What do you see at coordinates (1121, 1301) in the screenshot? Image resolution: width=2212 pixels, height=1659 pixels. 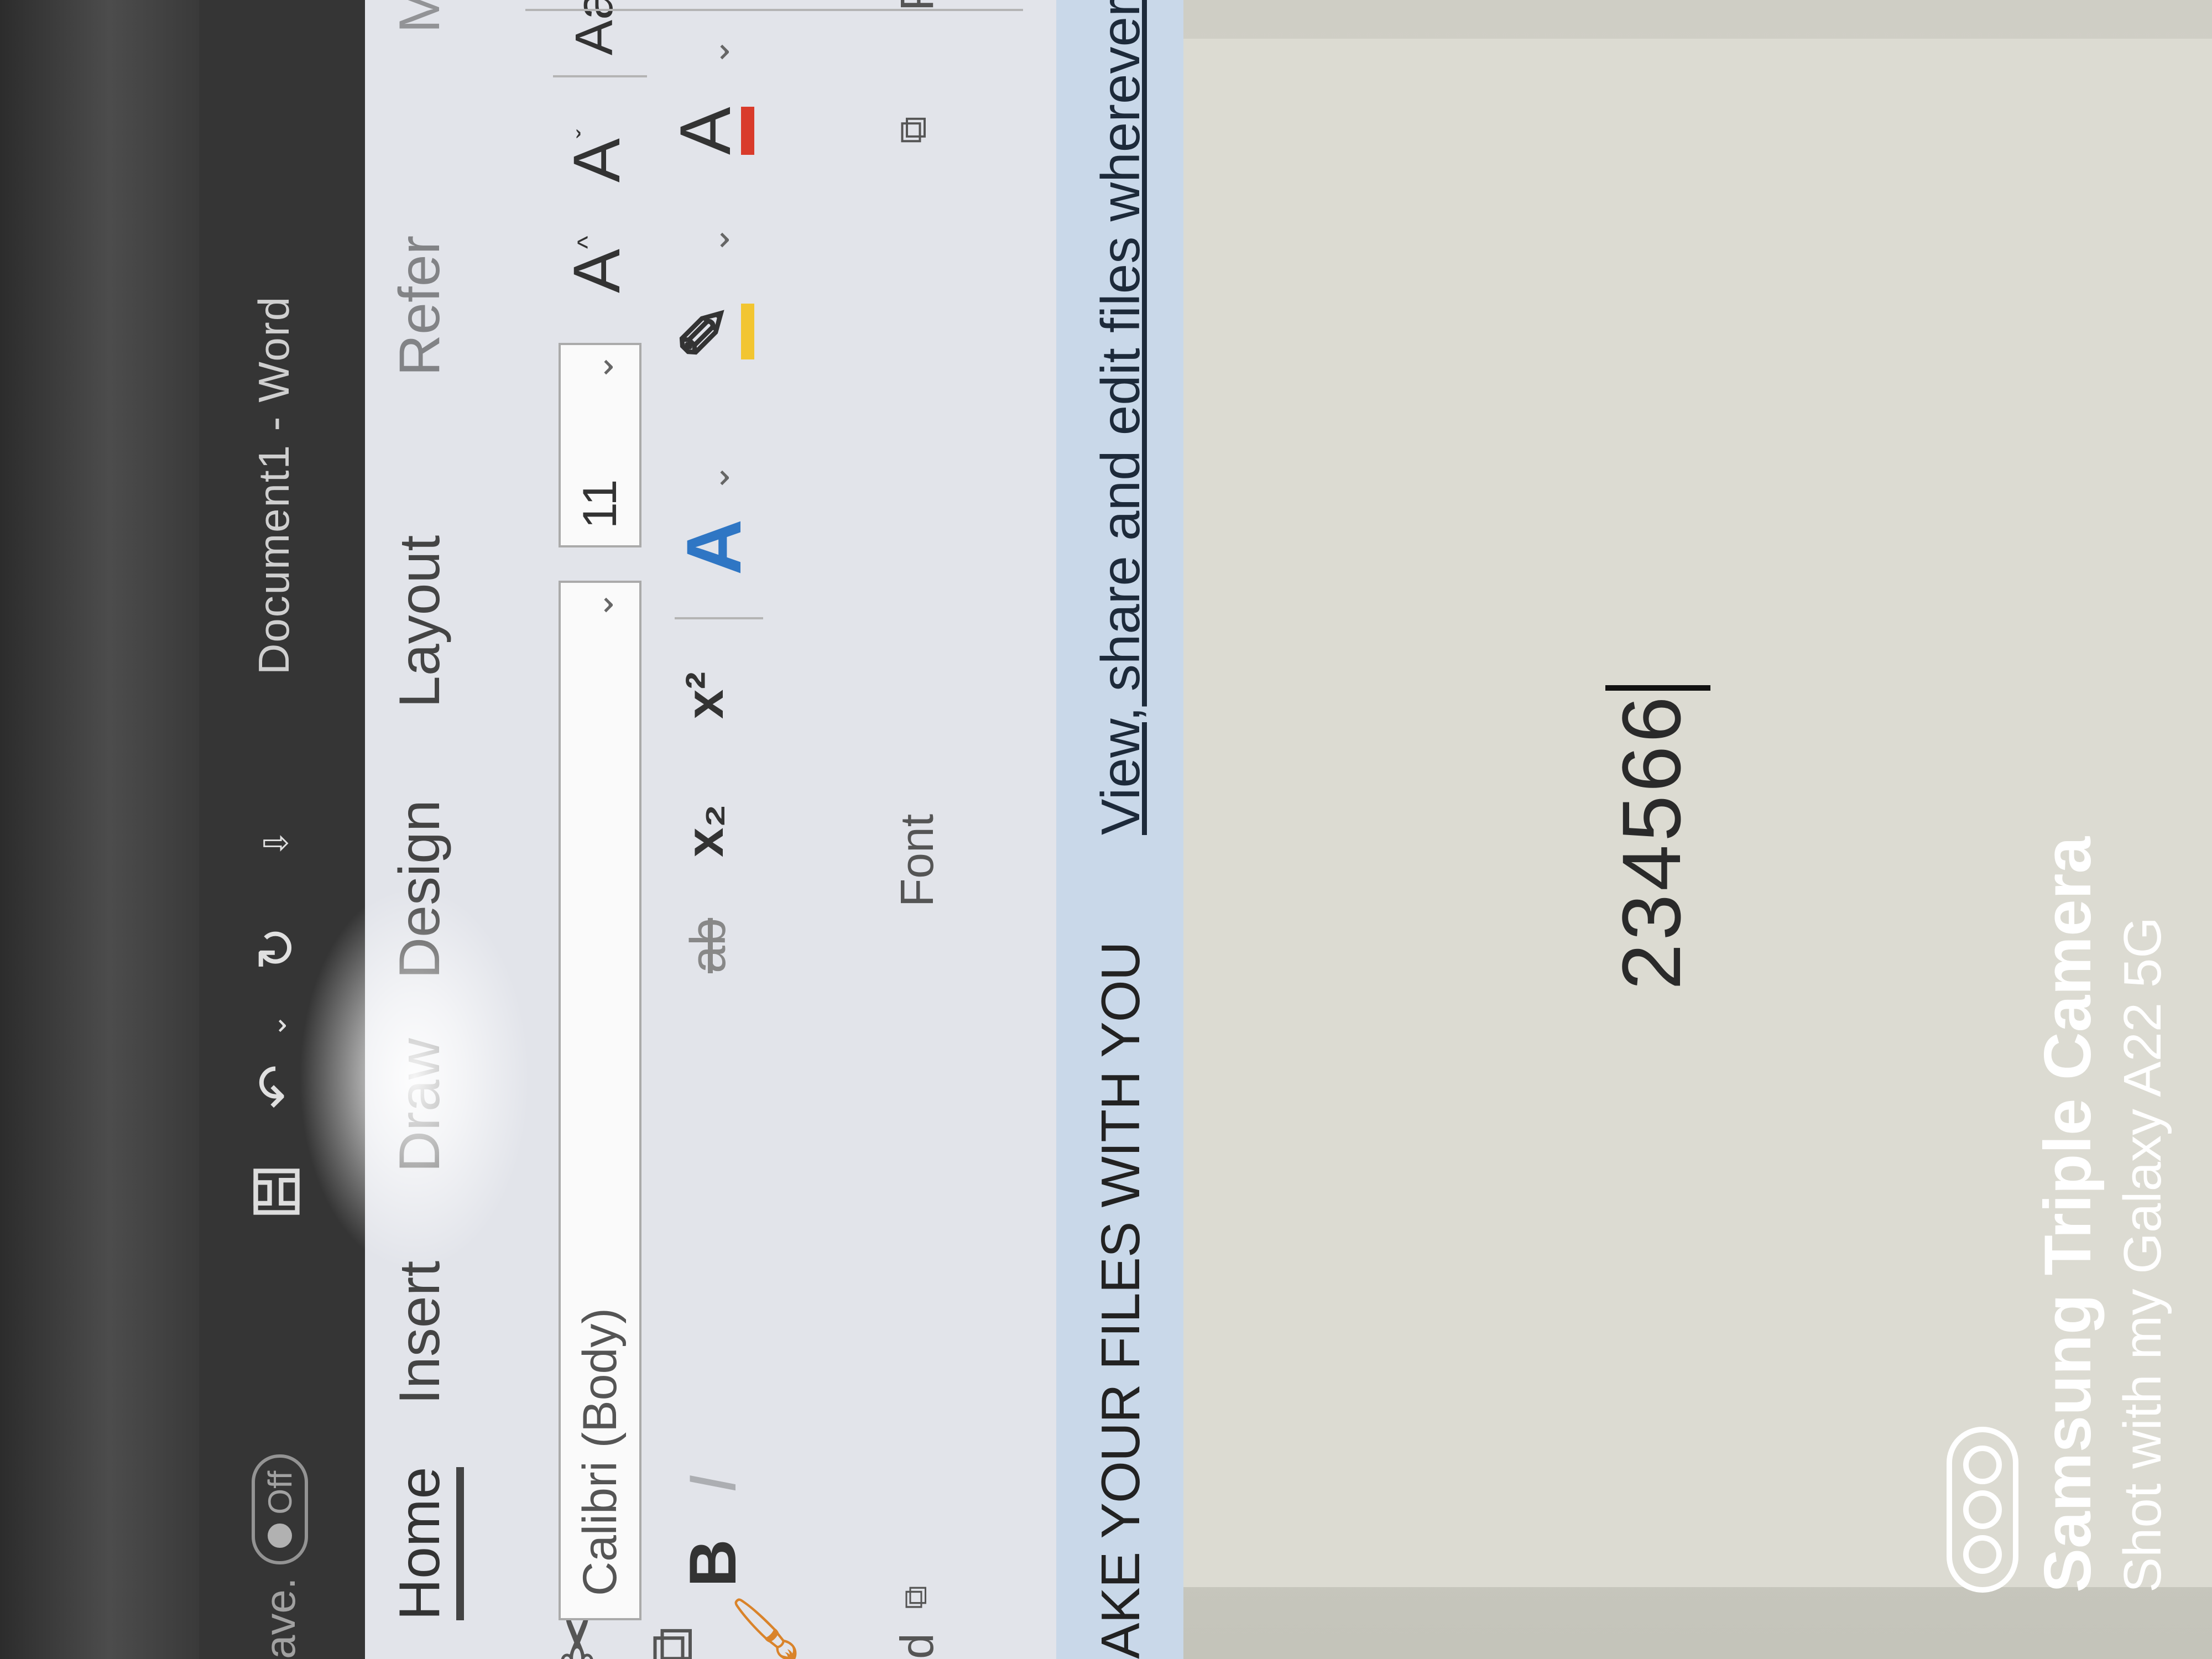 I see `notice-title: AKE YOUR FILES WITH YOU` at bounding box center [1121, 1301].